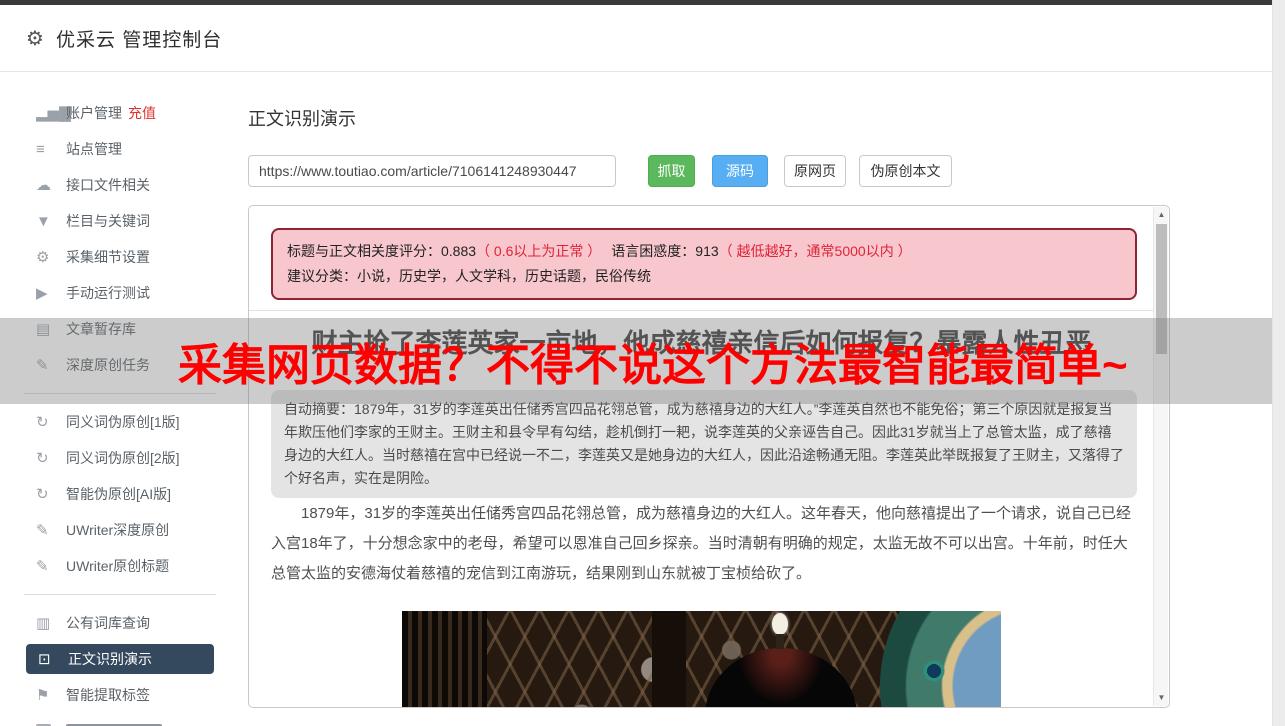  Describe the element at coordinates (108, 293) in the screenshot. I see `sidebar-item-label: 手动运行测试` at that location.